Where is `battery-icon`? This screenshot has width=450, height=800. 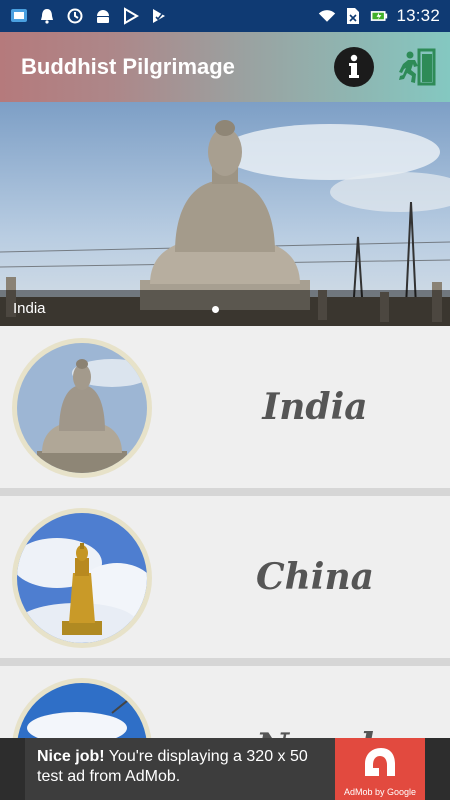
battery-icon is located at coordinates (379, 16).